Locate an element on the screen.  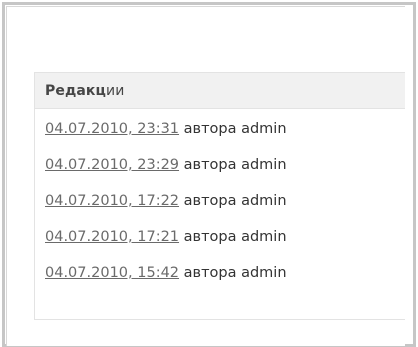
revision-item: 04.07.2010, 23:29 автора admin is located at coordinates (225, 173).